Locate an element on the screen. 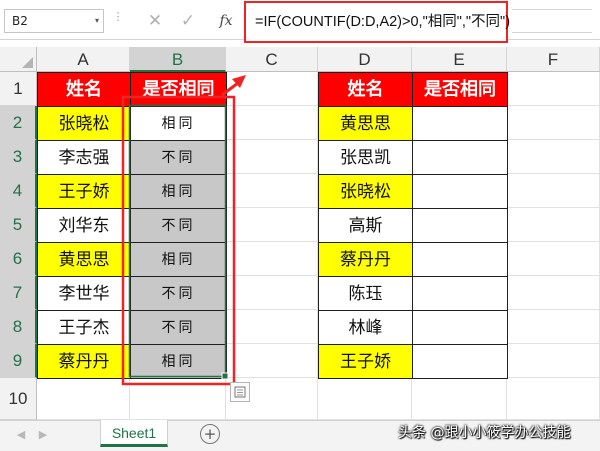 The width and height of the screenshot is (600, 451). watermark: 头条 @跟小小筱学办公技能 is located at coordinates (484, 433).